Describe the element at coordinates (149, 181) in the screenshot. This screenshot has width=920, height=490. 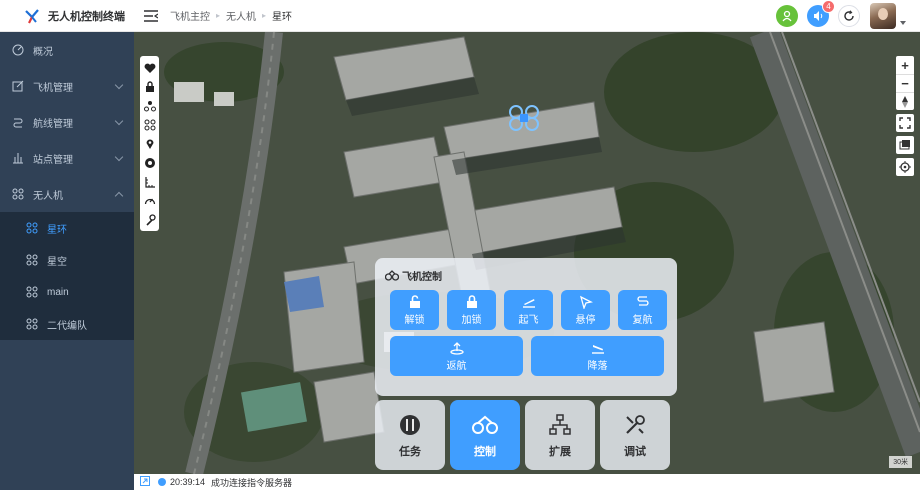
I see `ruler-icon` at that location.